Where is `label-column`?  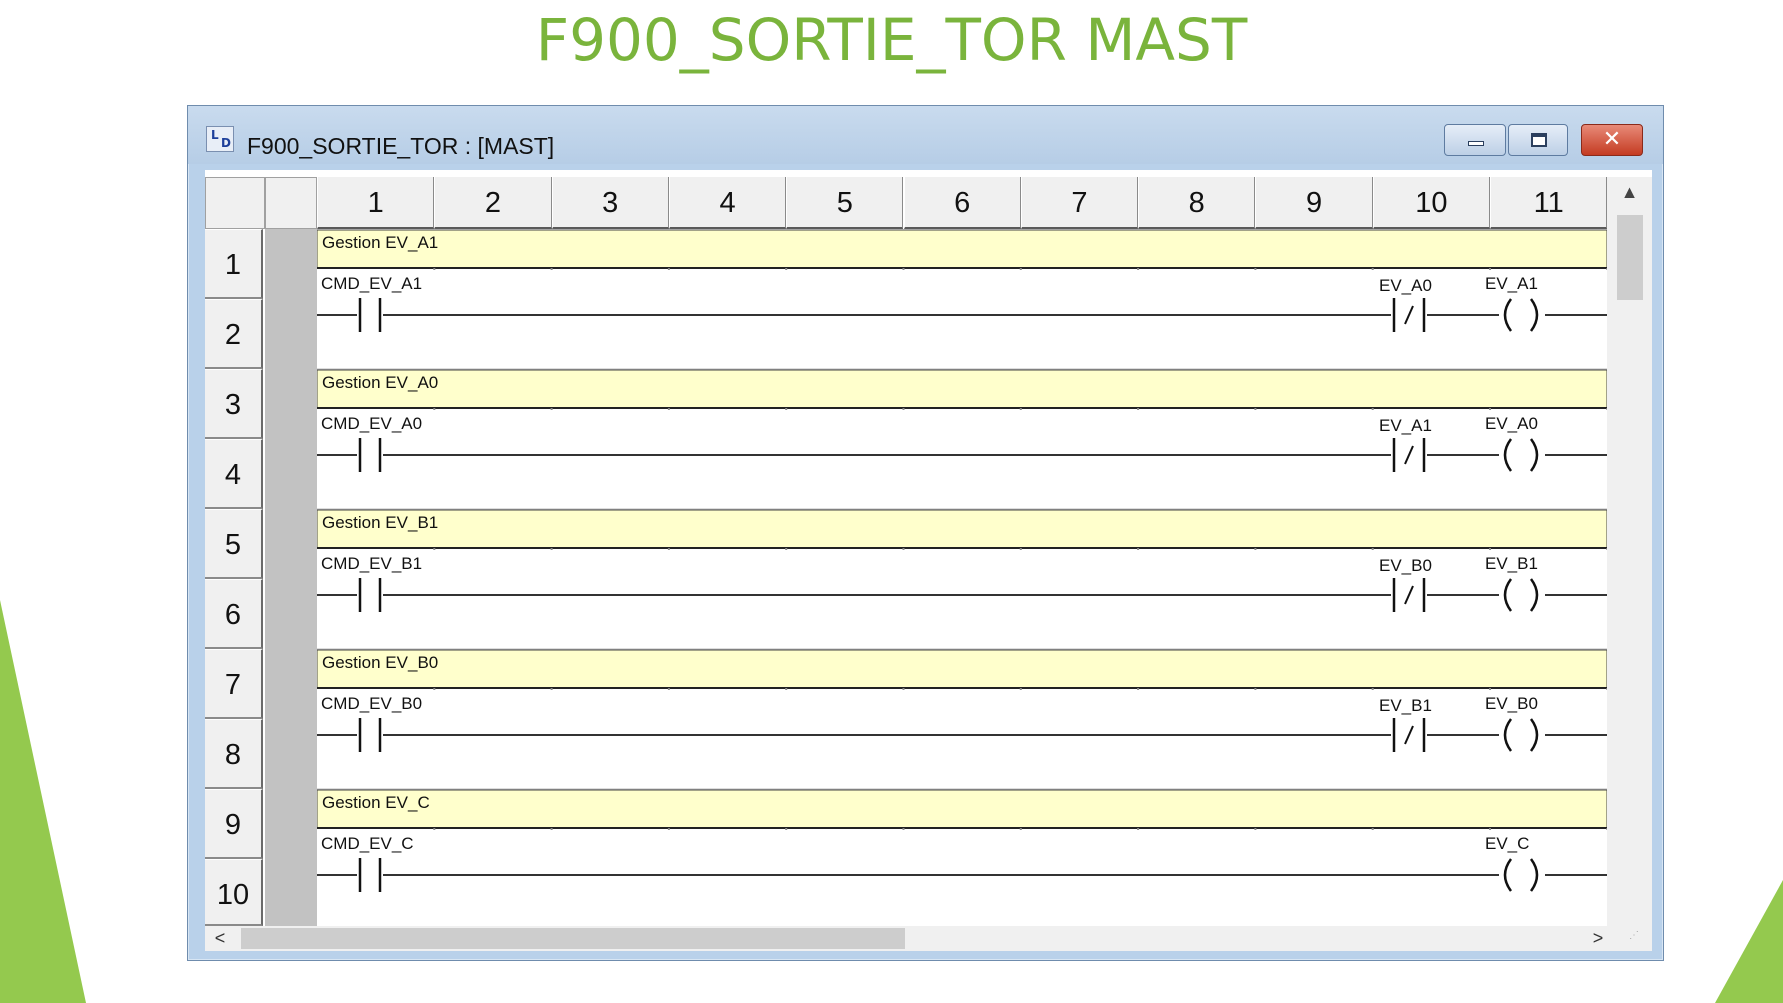
label-column is located at coordinates (291, 577).